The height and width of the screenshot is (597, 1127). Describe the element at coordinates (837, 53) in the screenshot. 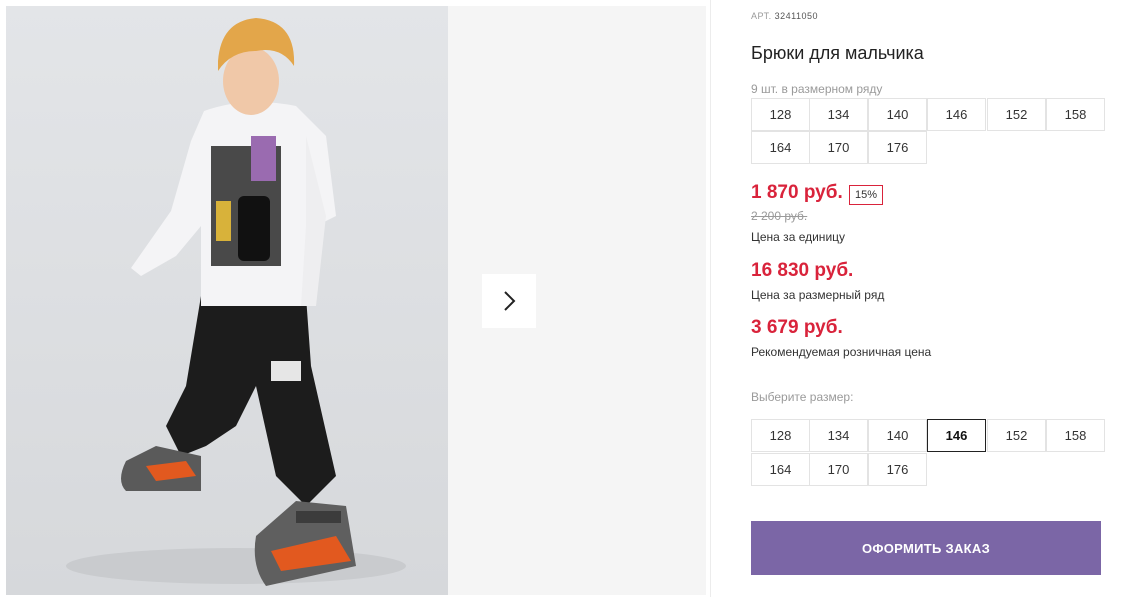

I see `product-title: Брюки для мальчика` at that location.